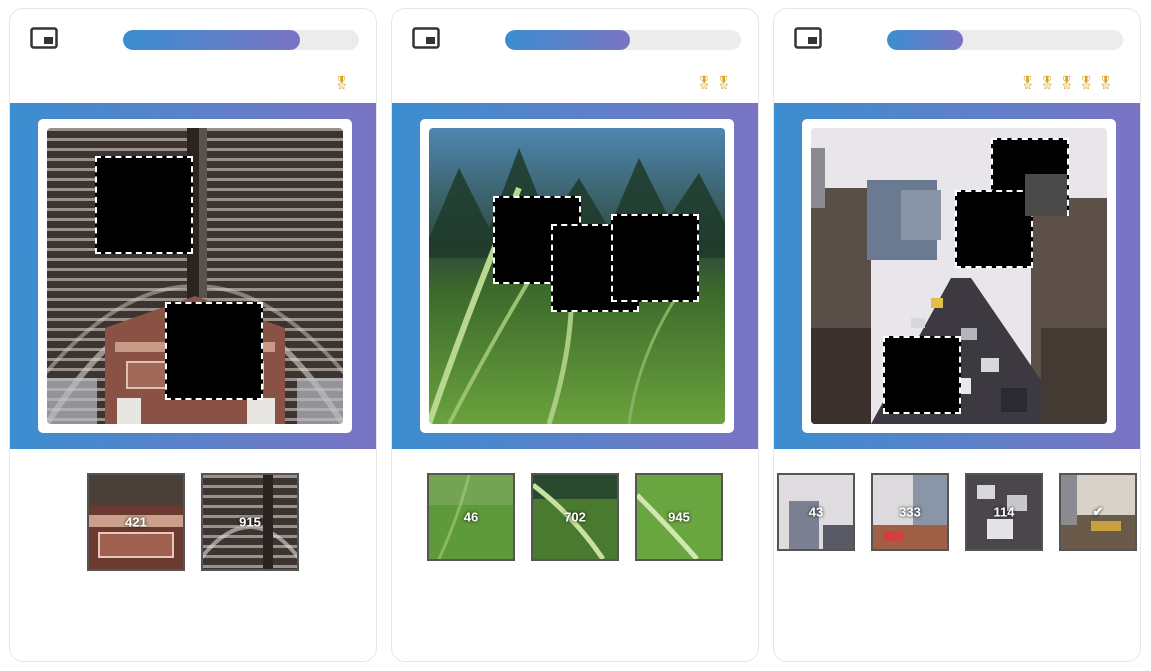 The width and height of the screenshot is (1151, 671). I want to click on puzzle-tile: 702, so click(575, 517).